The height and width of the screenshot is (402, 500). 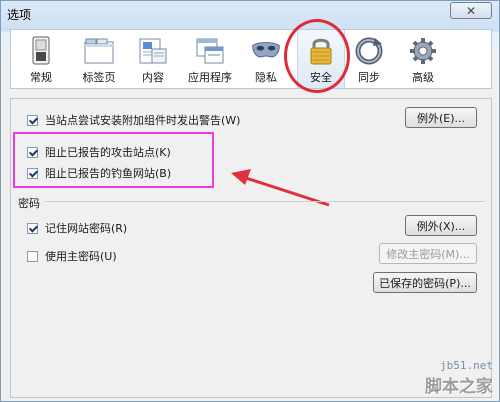 I want to click on tab-security: 安全, so click(x=321, y=59).